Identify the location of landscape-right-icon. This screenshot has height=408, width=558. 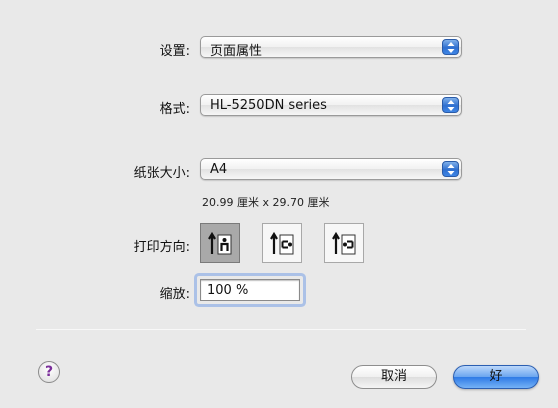
(344, 243).